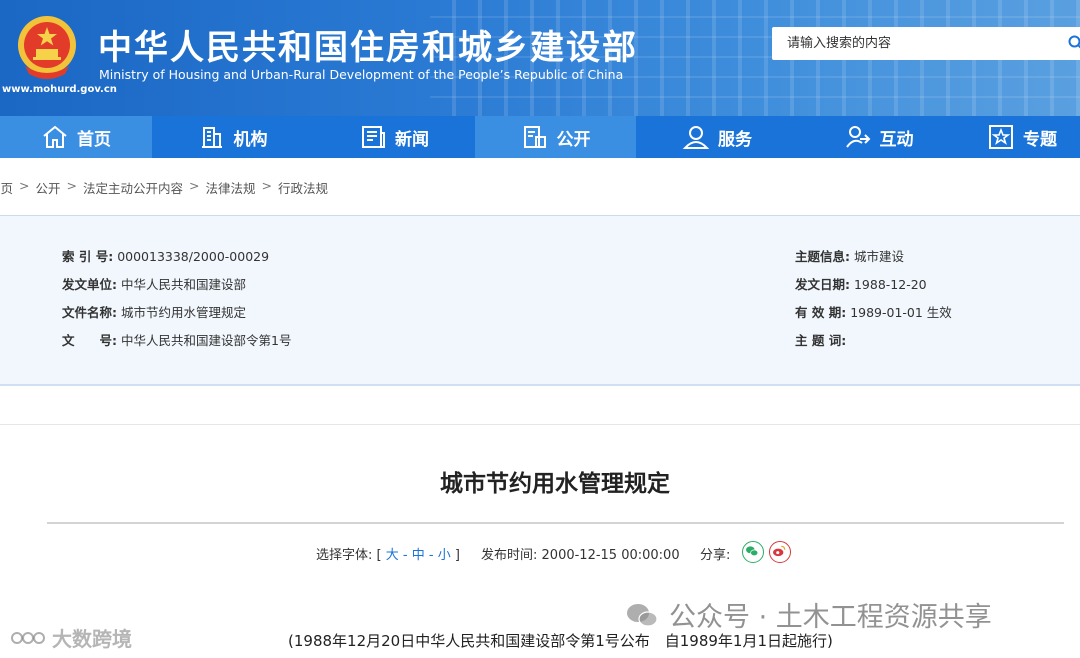 The width and height of the screenshot is (1080, 658). What do you see at coordinates (76, 137) in the screenshot?
I see `nav-item-home: 首页` at bounding box center [76, 137].